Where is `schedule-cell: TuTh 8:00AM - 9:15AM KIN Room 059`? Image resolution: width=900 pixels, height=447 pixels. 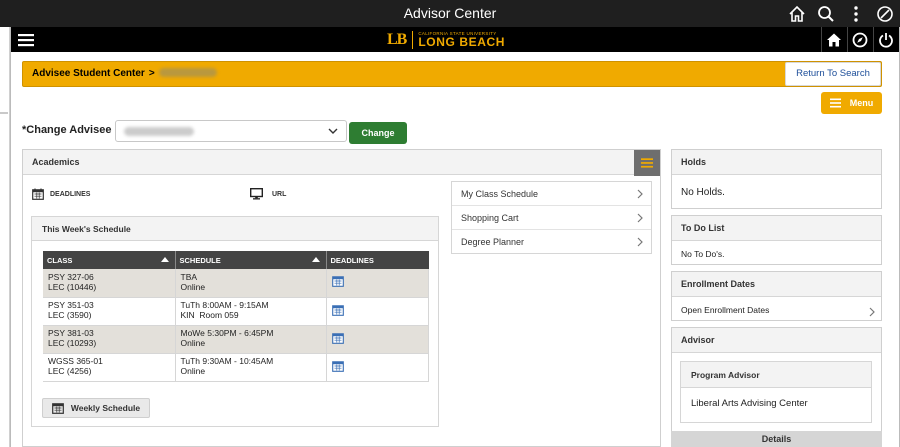 schedule-cell: TuTh 8:00AM - 9:15AM KIN Room 059 is located at coordinates (251, 311).